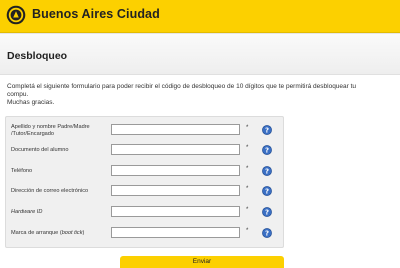 The height and width of the screenshot is (268, 400). I want to click on hardware-id-label: Hardware ID, so click(61, 212).